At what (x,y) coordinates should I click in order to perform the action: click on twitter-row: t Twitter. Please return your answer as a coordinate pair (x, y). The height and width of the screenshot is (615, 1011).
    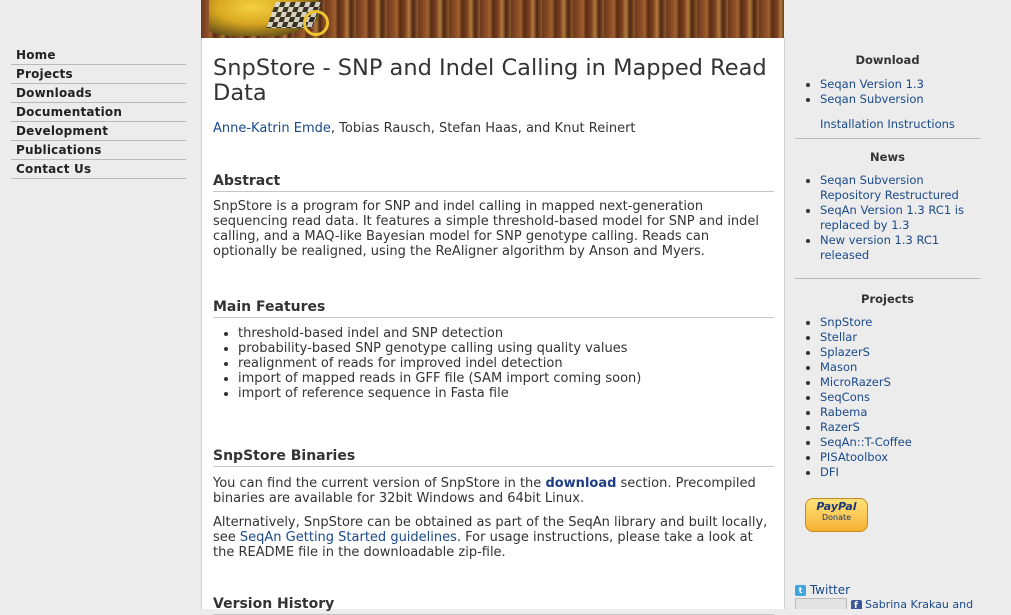
    Looking at the image, I should click on (822, 590).